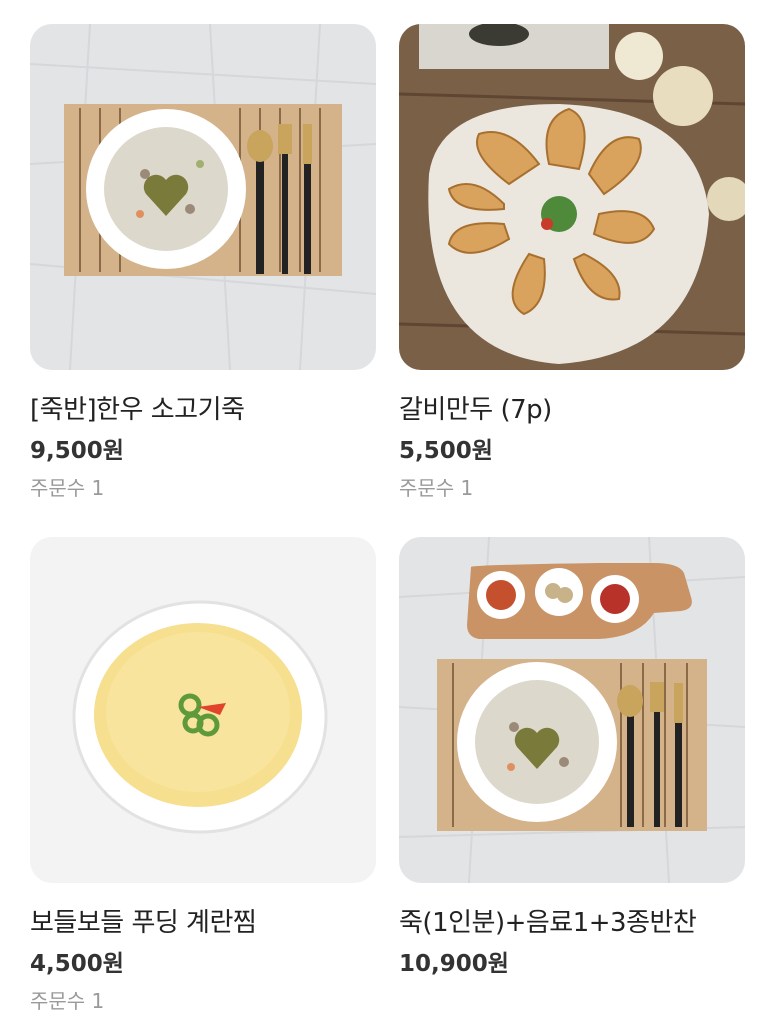  Describe the element at coordinates (572, 410) in the screenshot. I see `product-name: 갈비만두 (7p)` at that location.